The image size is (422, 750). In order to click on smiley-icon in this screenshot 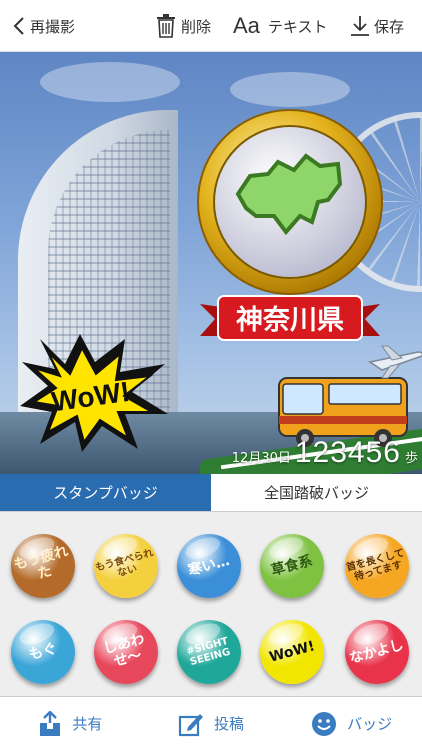, I will do `click(324, 723)`.